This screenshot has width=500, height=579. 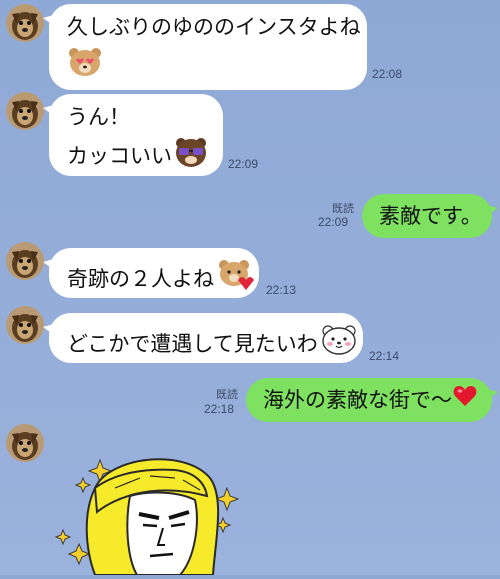 What do you see at coordinates (149, 512) in the screenshot?
I see `blonde-man-sticker-icon` at bounding box center [149, 512].